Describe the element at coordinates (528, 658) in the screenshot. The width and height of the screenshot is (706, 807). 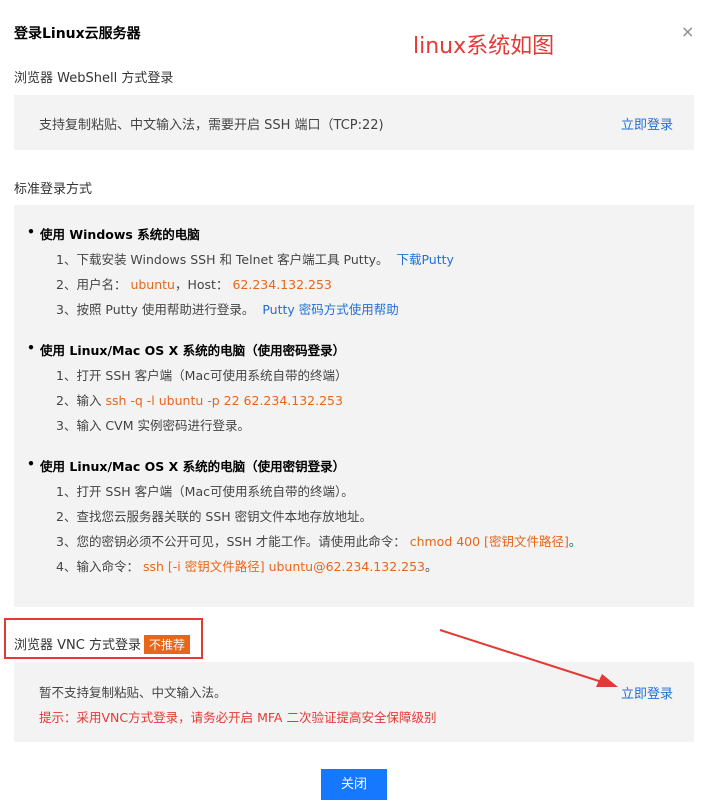
I see `arrow-annotation-icon` at that location.